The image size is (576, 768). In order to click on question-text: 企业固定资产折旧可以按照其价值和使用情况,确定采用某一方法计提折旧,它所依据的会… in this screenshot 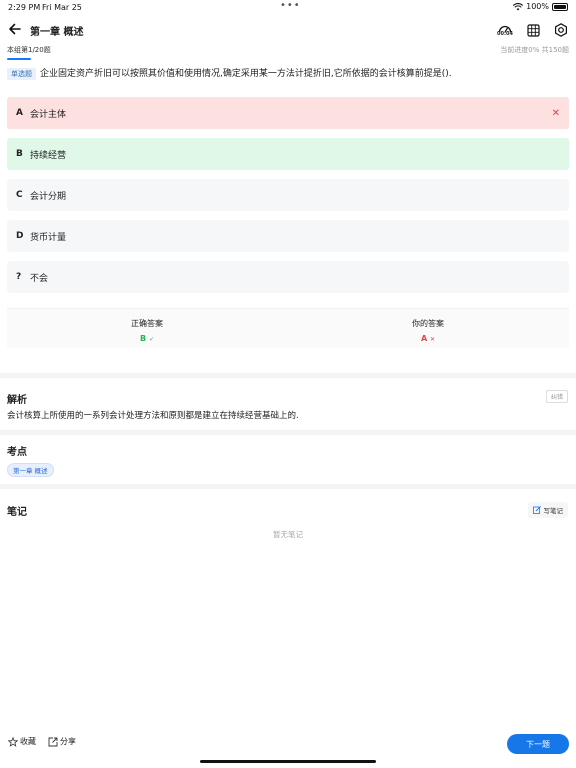, I will do `click(246, 74)`.